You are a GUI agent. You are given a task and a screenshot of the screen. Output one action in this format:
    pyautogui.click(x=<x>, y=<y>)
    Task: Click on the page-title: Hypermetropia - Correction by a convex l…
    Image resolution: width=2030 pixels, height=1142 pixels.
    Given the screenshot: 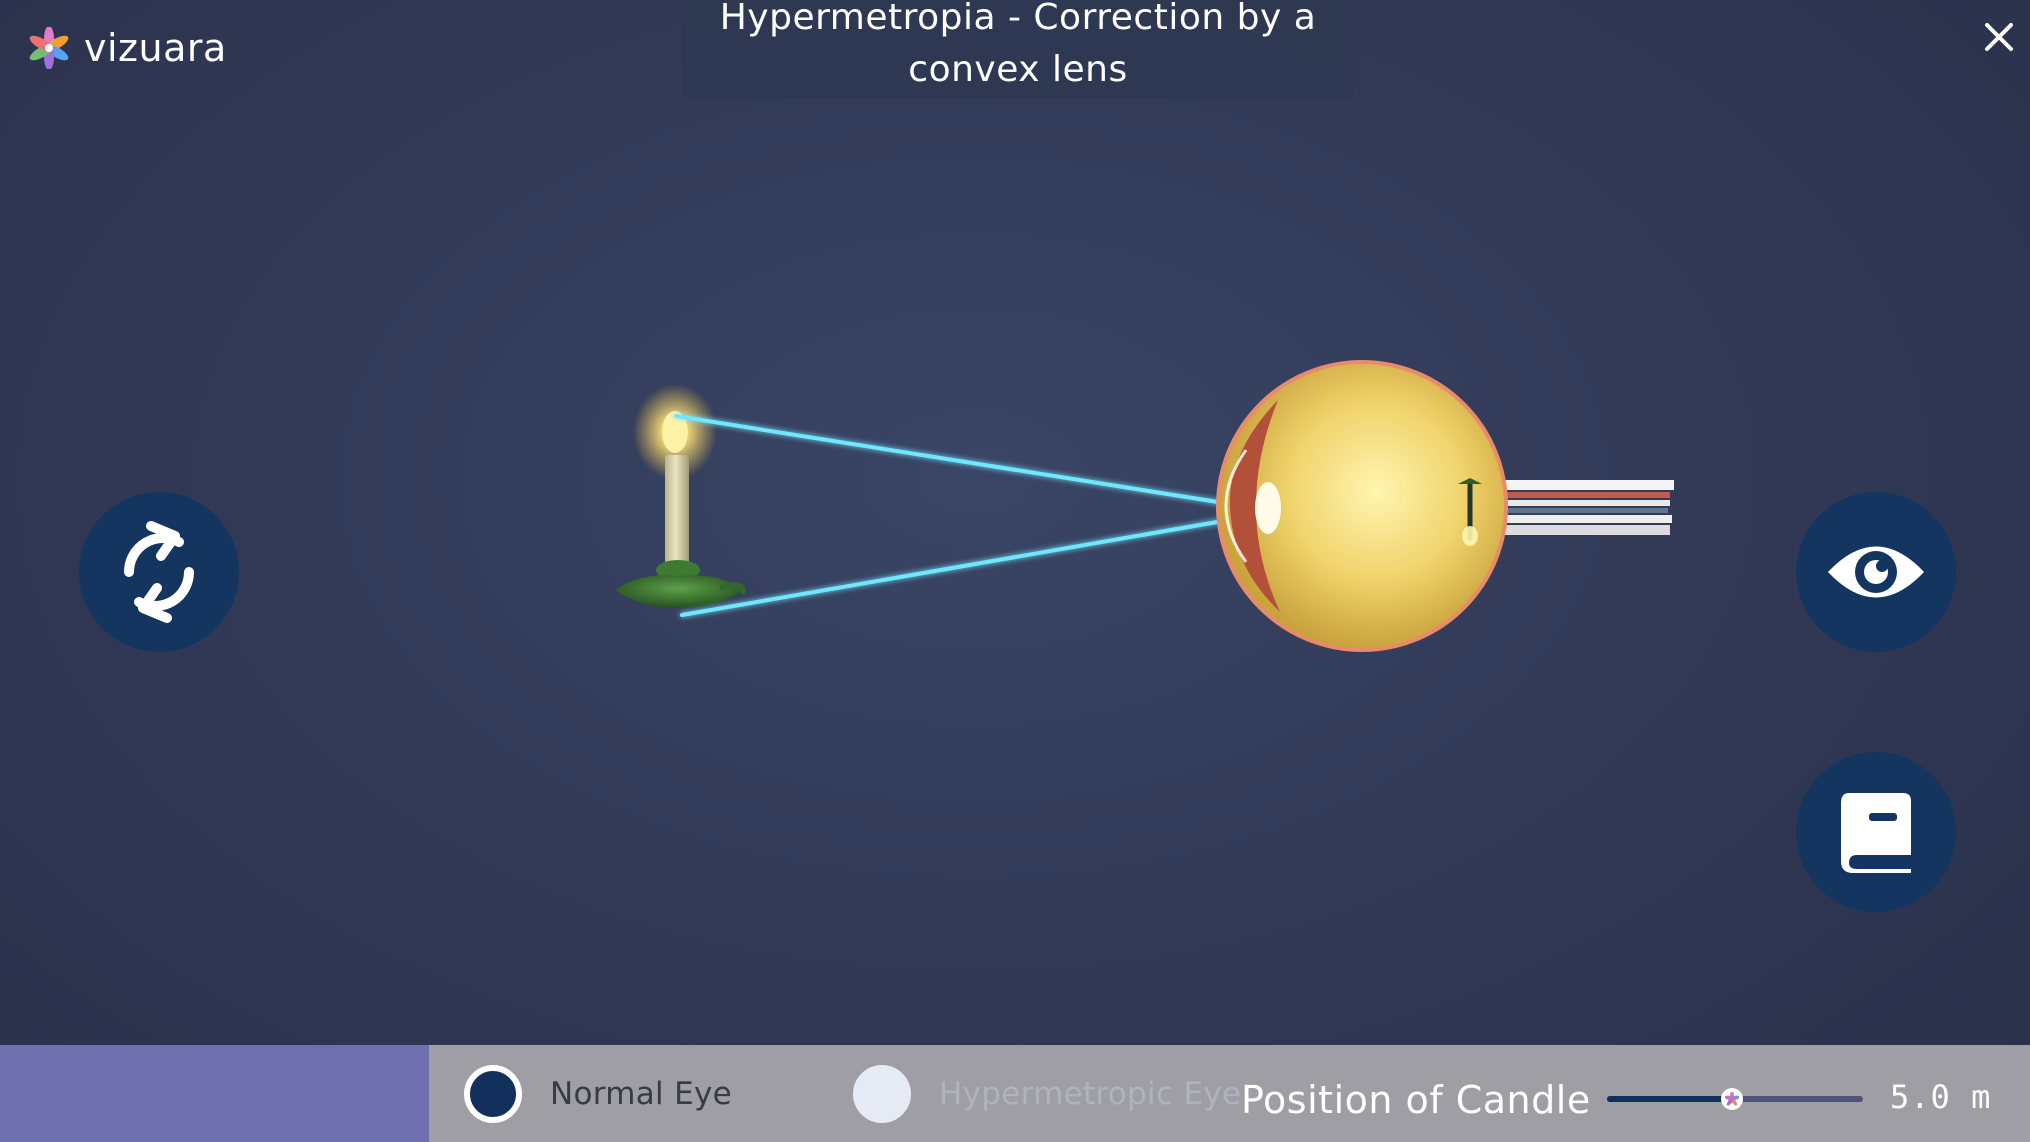 What is the action you would take?
    pyautogui.click(x=1018, y=45)
    